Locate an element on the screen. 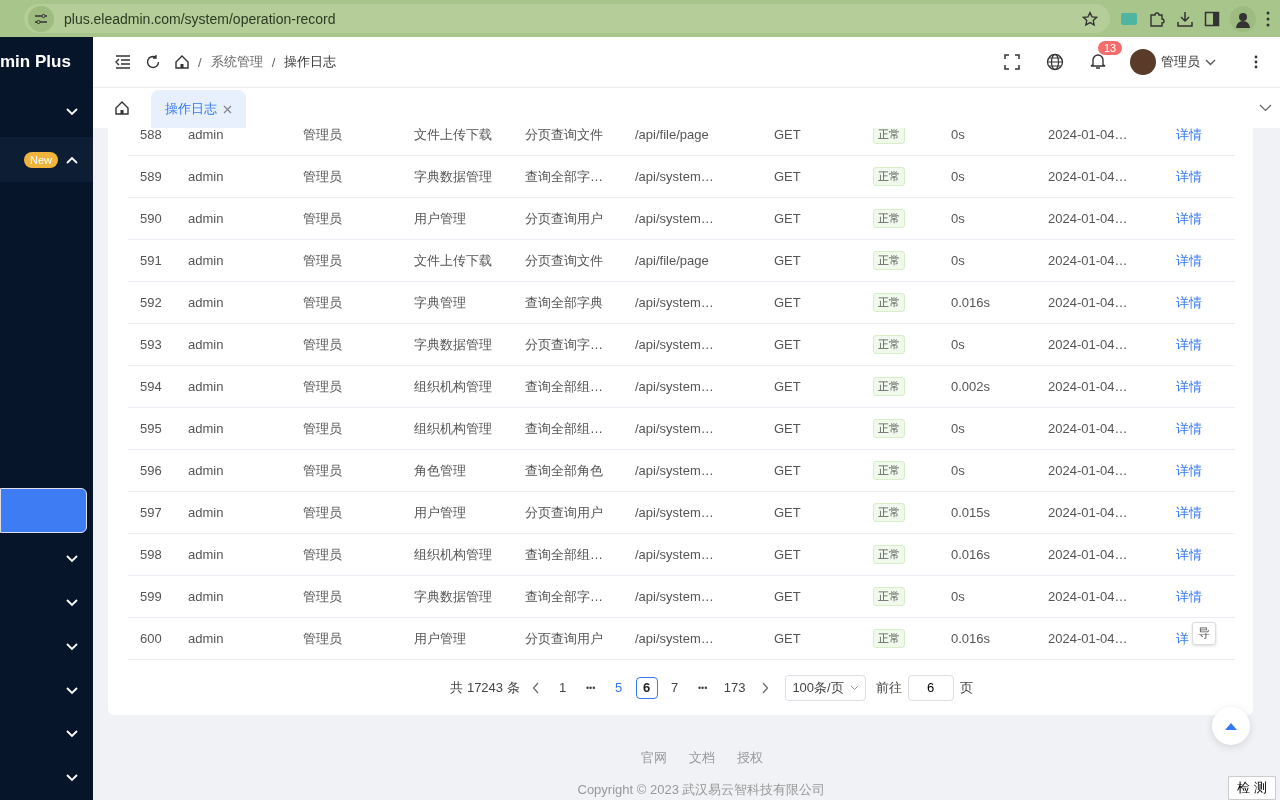  page-tab: 操作日志 is located at coordinates (198, 109).